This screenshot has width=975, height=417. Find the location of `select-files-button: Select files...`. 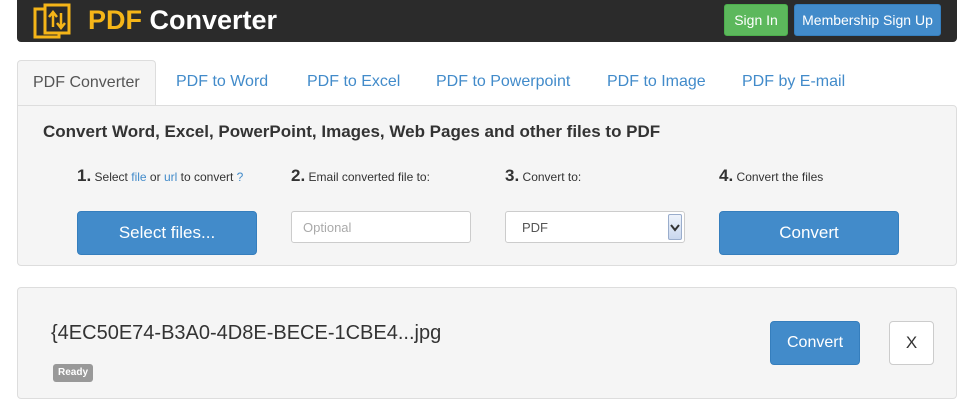

select-files-button: Select files... is located at coordinates (167, 233).